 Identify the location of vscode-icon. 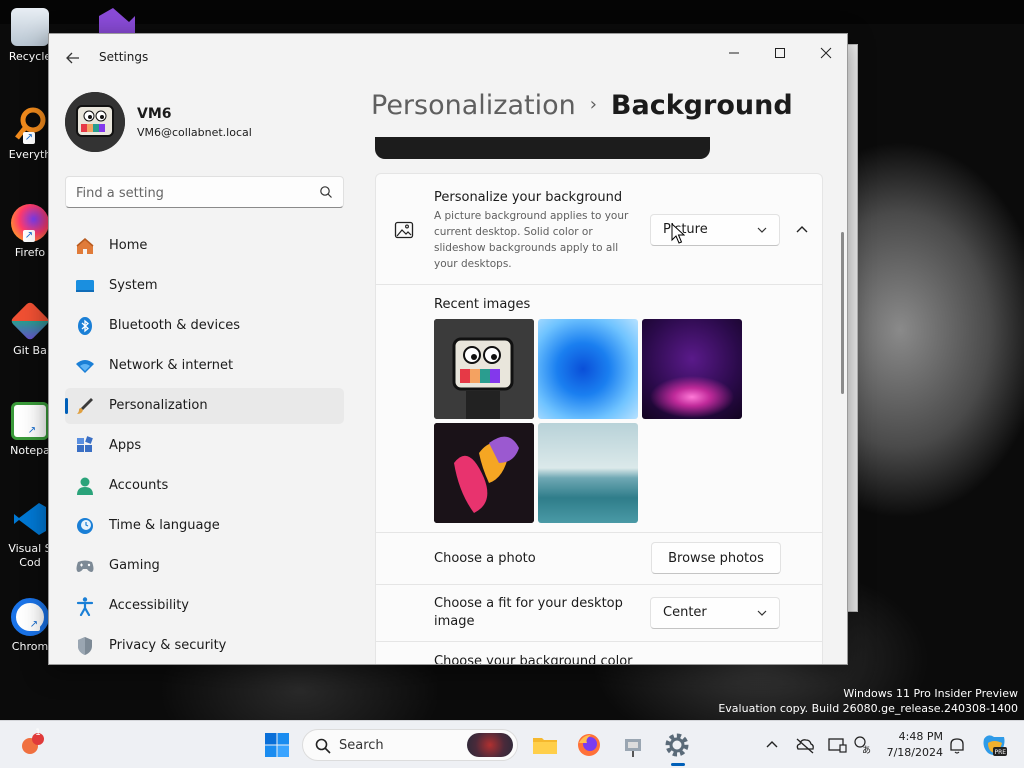
(30, 519).